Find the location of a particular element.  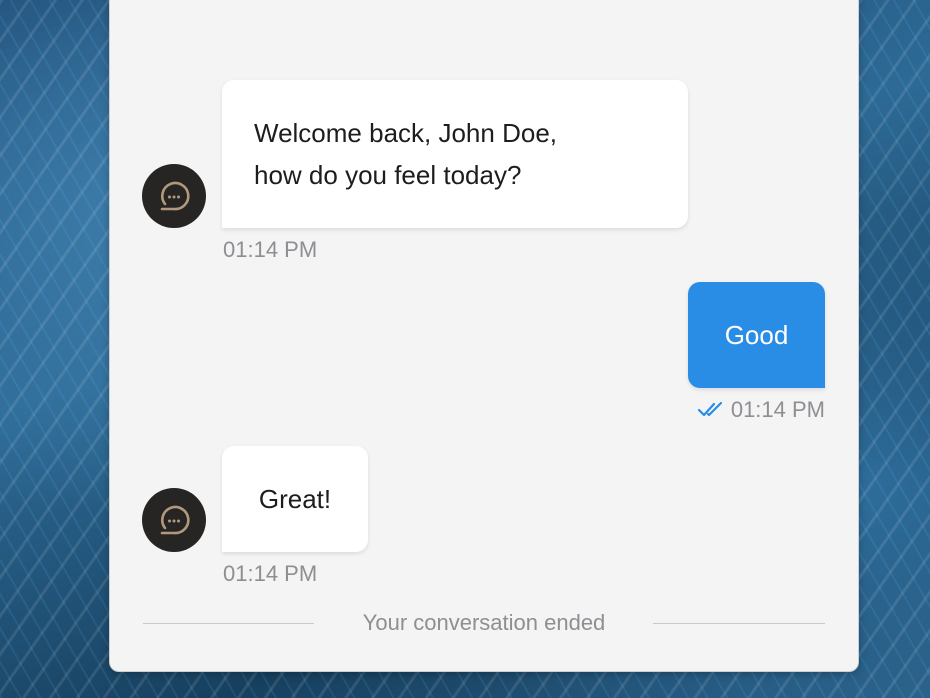

read-status: 01:14 PM is located at coordinates (756, 410).